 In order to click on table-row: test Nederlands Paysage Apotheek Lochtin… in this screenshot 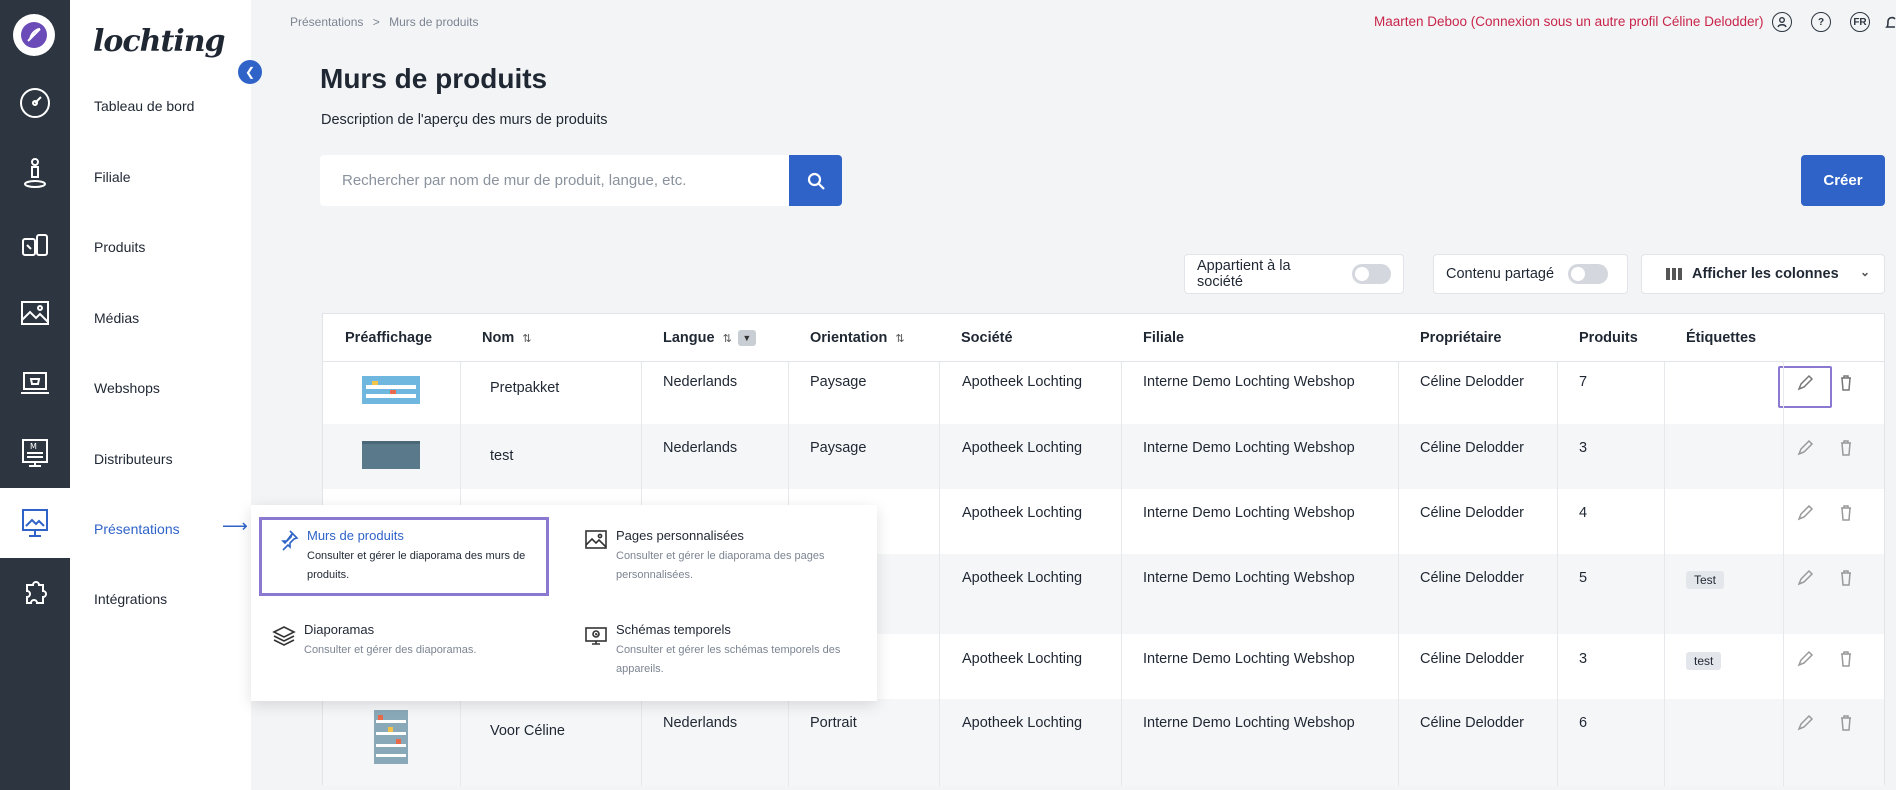, I will do `click(1103, 456)`.